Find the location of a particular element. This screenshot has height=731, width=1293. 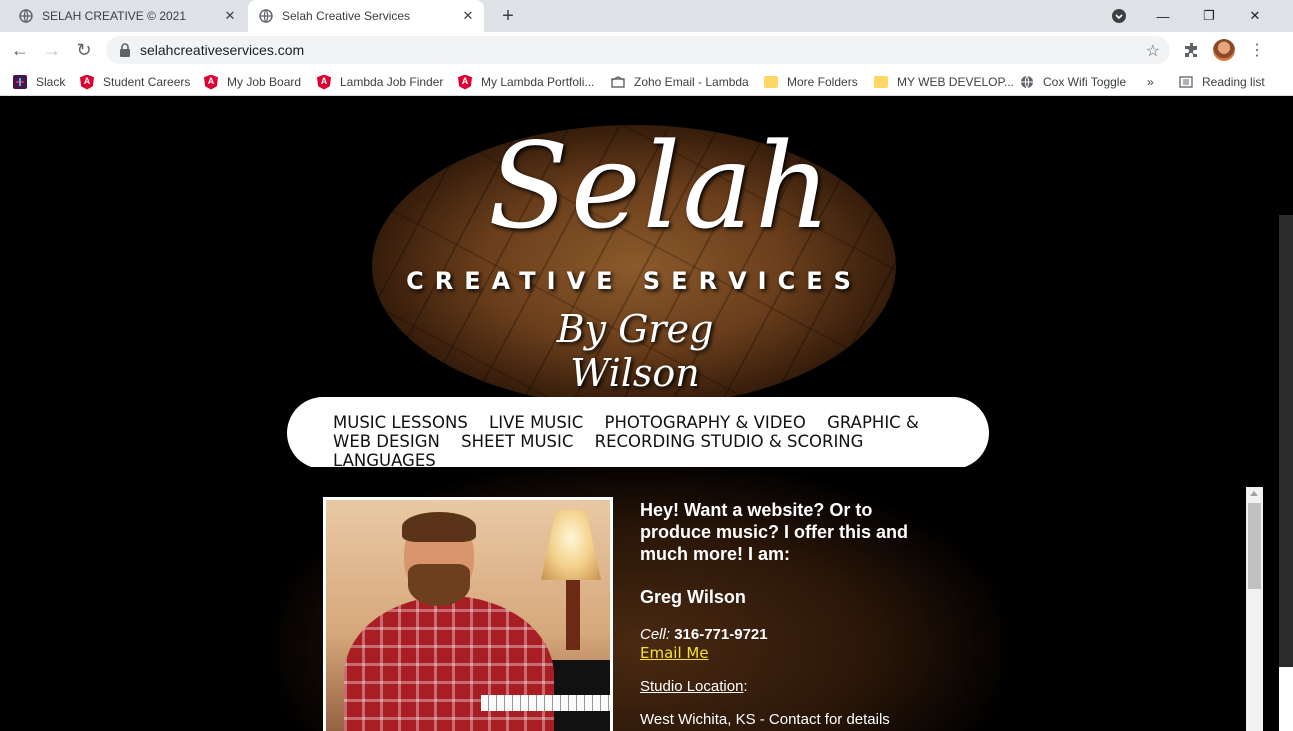

tab-title: SELAH CREATIVE © 2021 is located at coordinates (114, 16).